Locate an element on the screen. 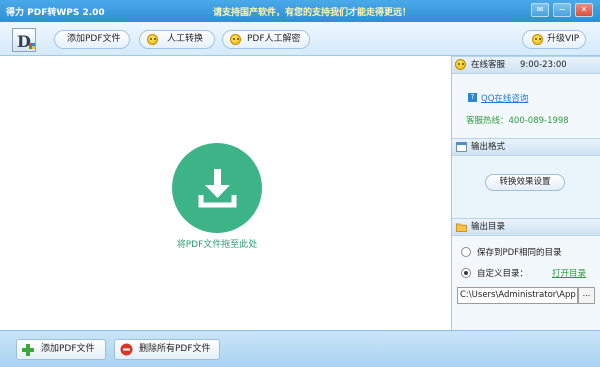  radio-custom-dir is located at coordinates (466, 273).